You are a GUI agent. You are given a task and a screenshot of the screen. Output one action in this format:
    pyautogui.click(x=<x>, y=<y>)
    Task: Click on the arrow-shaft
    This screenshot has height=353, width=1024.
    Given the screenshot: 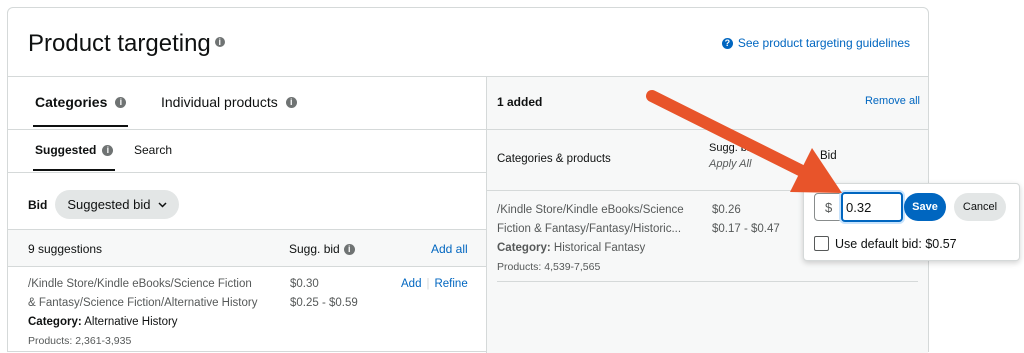 What is the action you would take?
    pyautogui.click(x=726, y=133)
    